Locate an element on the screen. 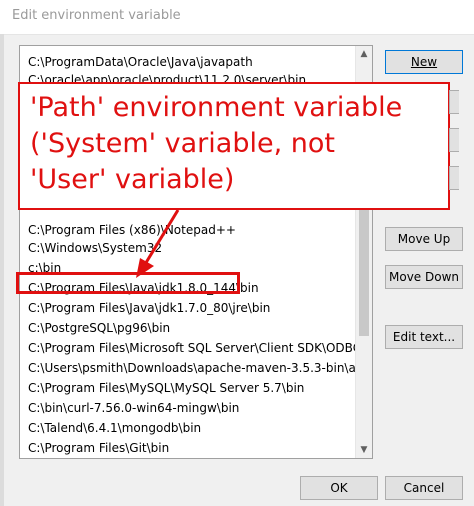 This screenshot has height=506, width=474. cancel-button: Cancel is located at coordinates (424, 488).